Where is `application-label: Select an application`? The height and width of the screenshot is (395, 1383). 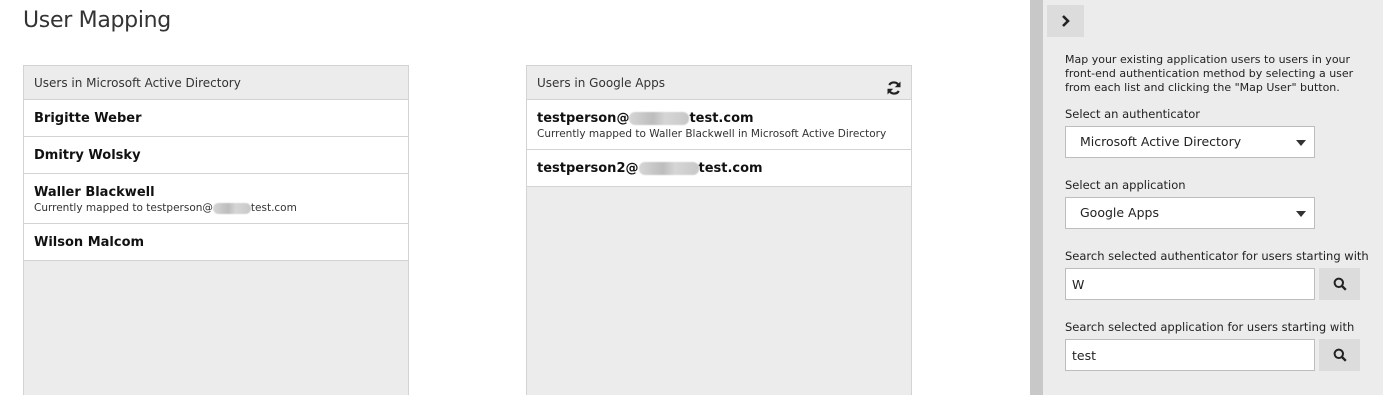 application-label: Select an application is located at coordinates (1125, 185).